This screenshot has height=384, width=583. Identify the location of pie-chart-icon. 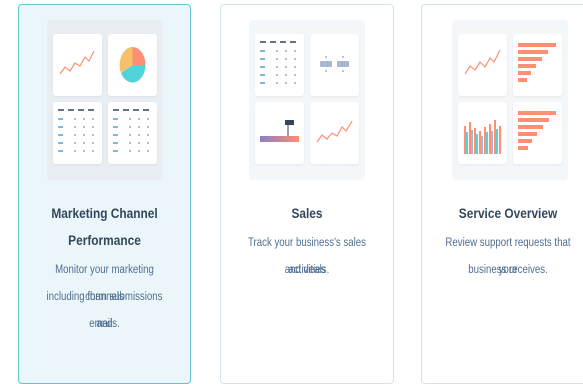
(132, 65).